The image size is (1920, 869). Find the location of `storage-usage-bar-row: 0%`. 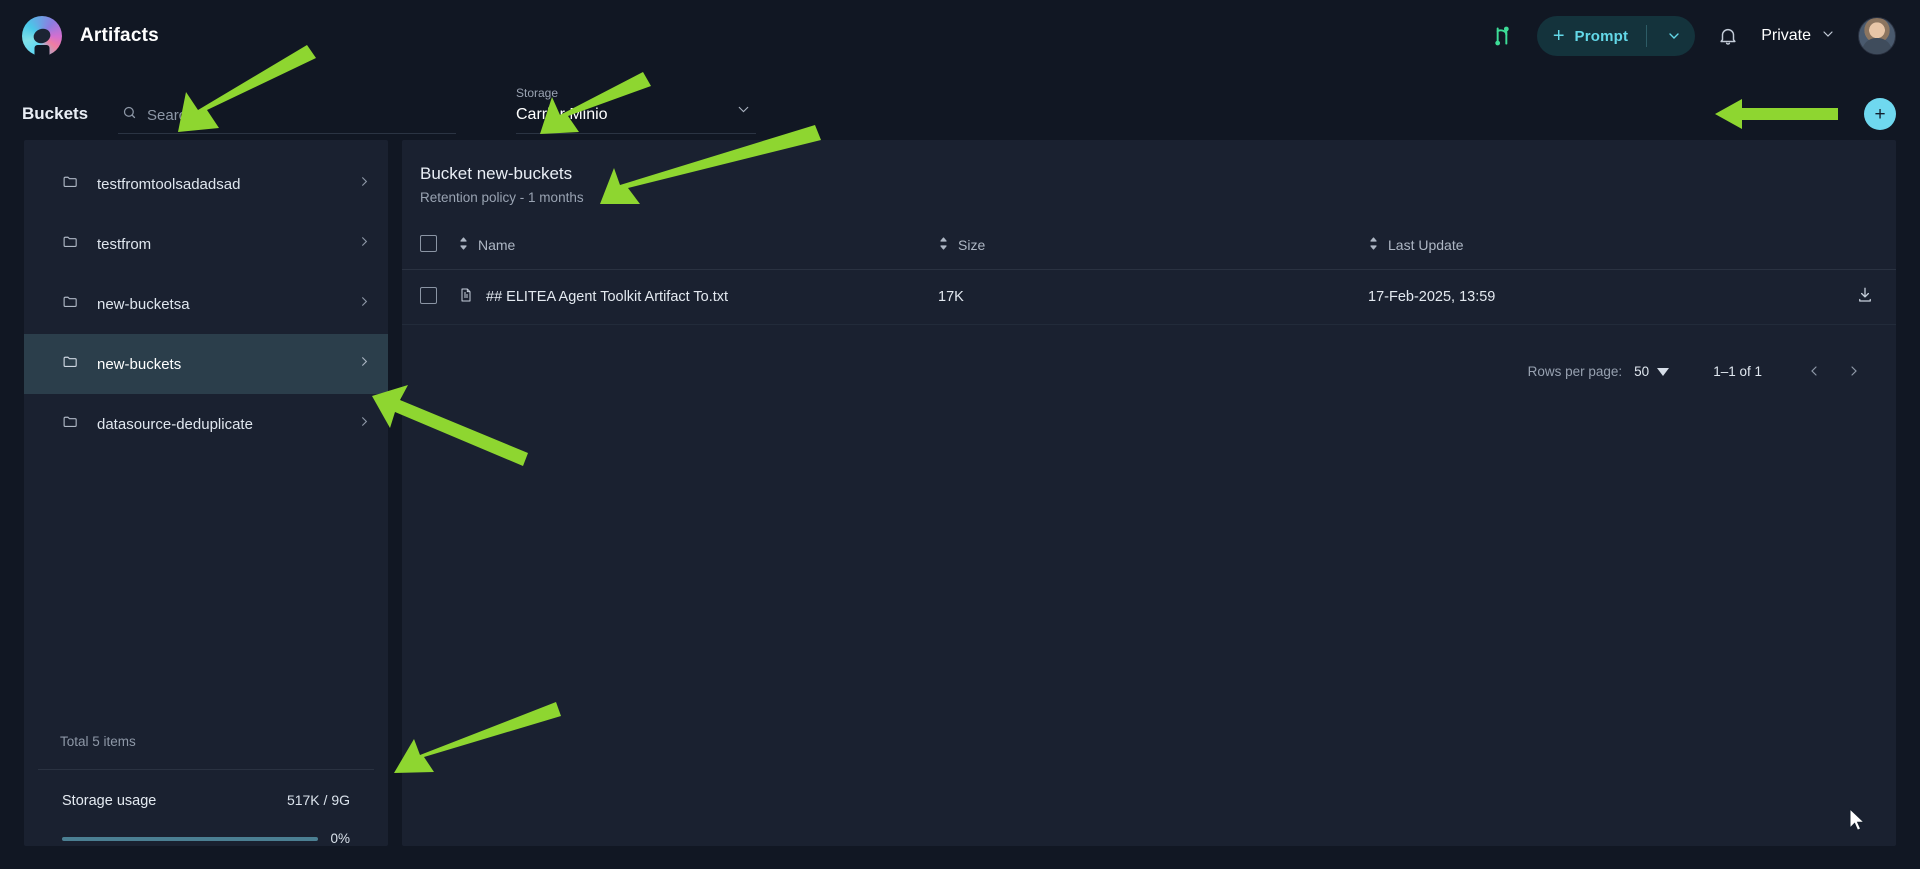

storage-usage-bar-row: 0% is located at coordinates (206, 838).